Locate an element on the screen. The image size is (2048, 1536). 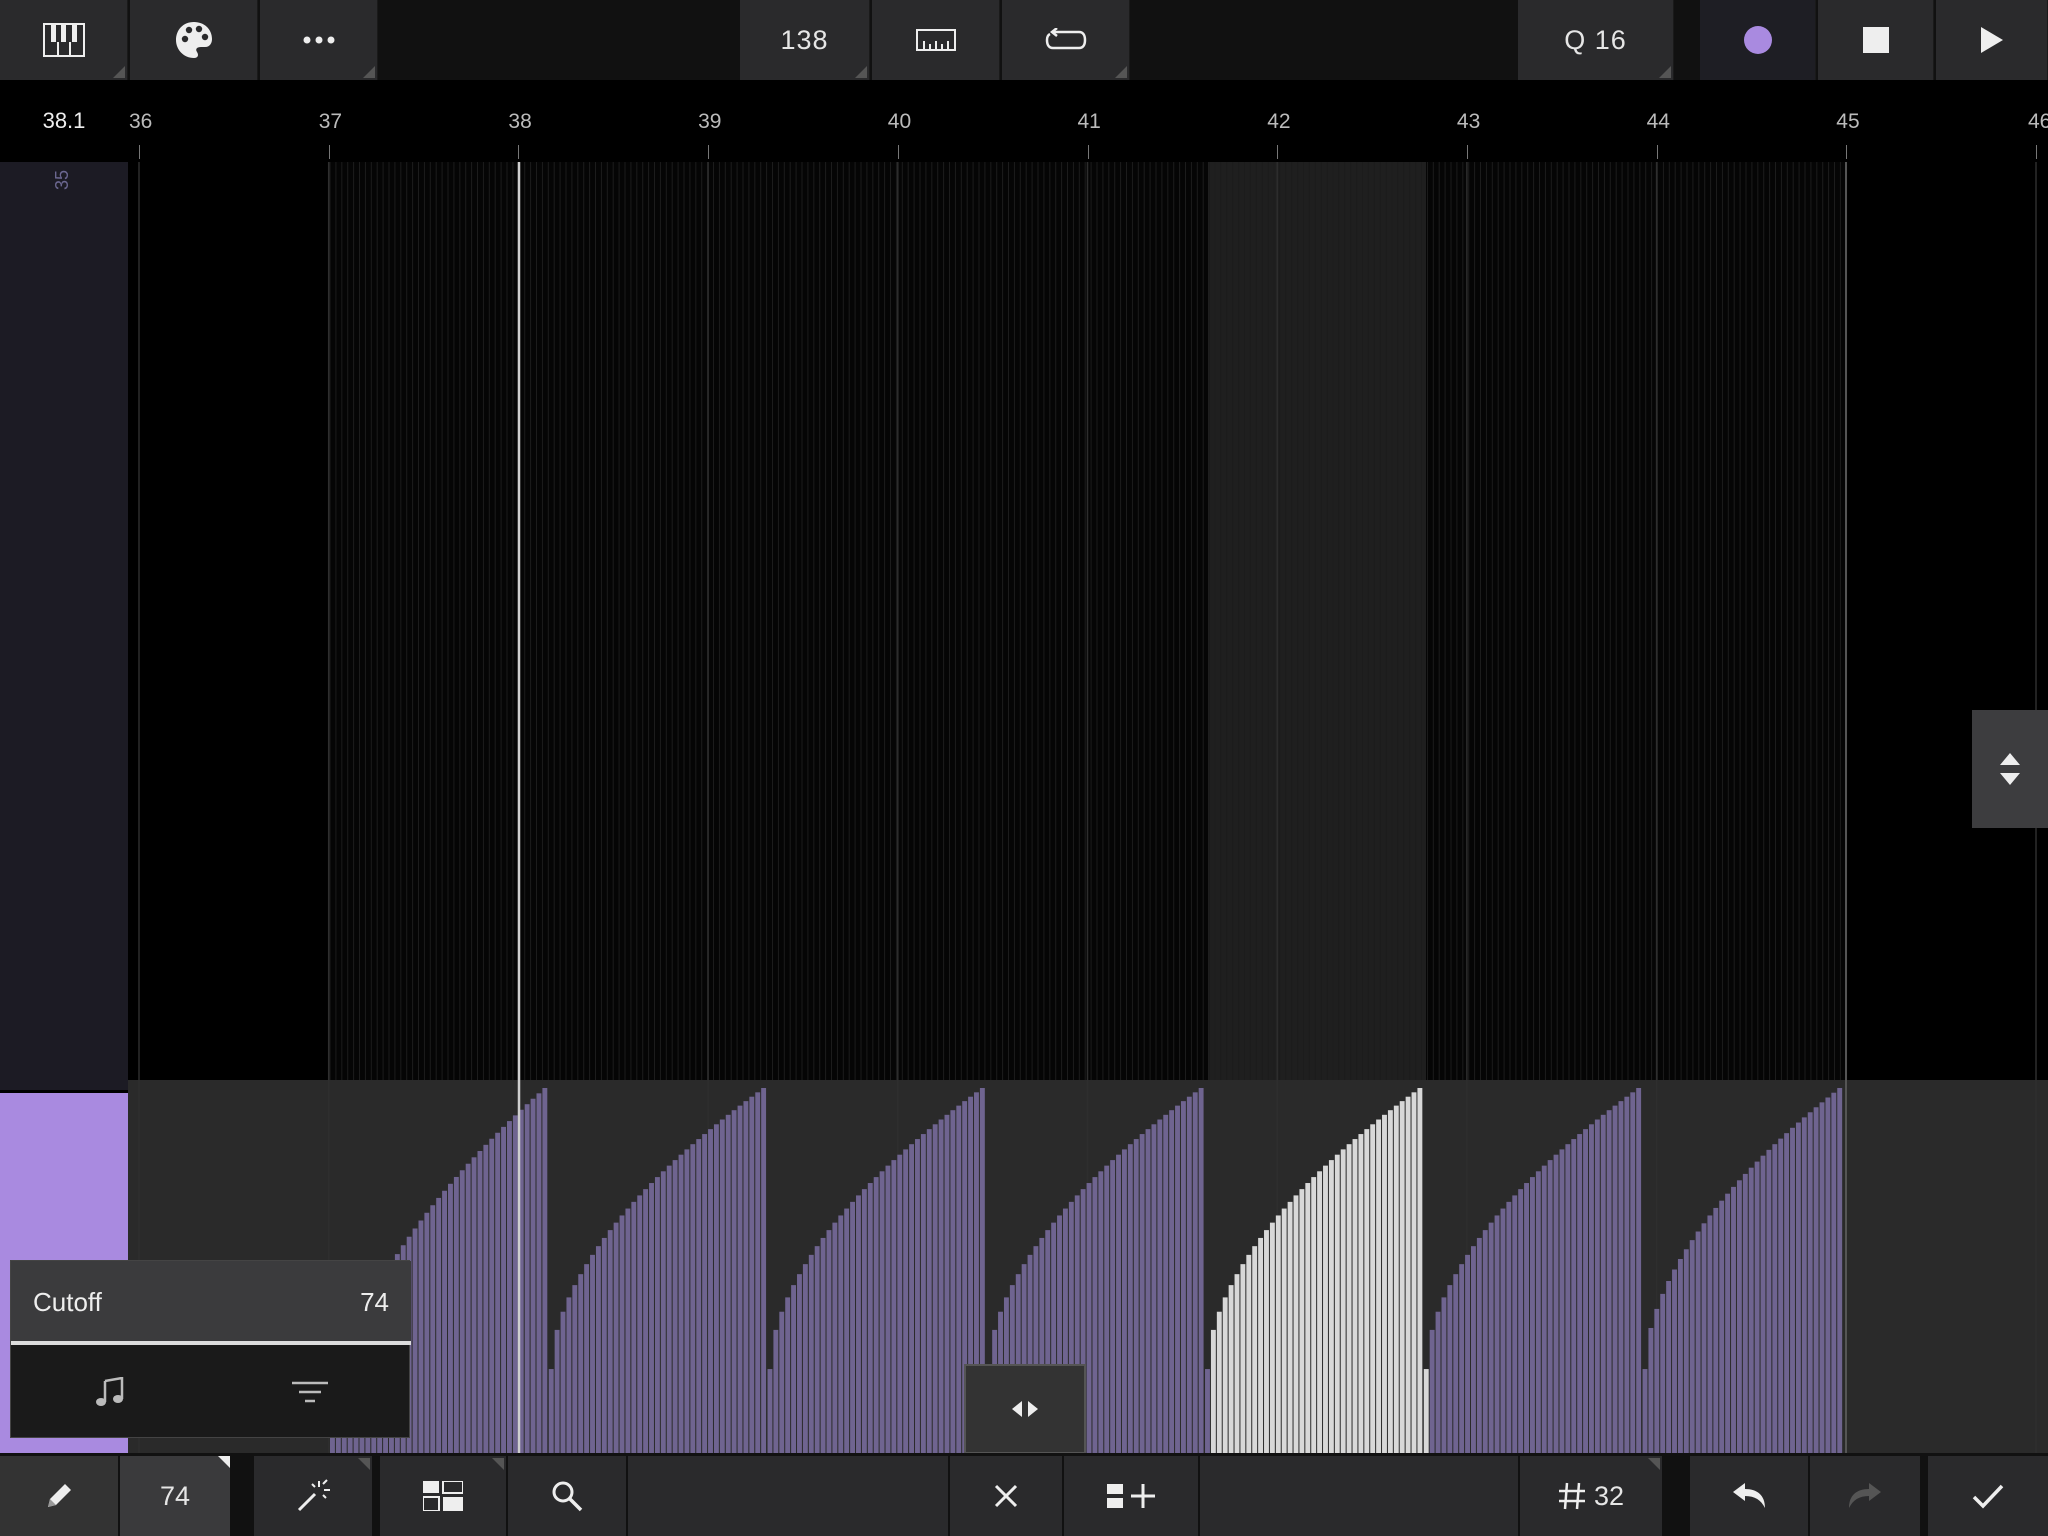
undo-button is located at coordinates (1749, 1496).